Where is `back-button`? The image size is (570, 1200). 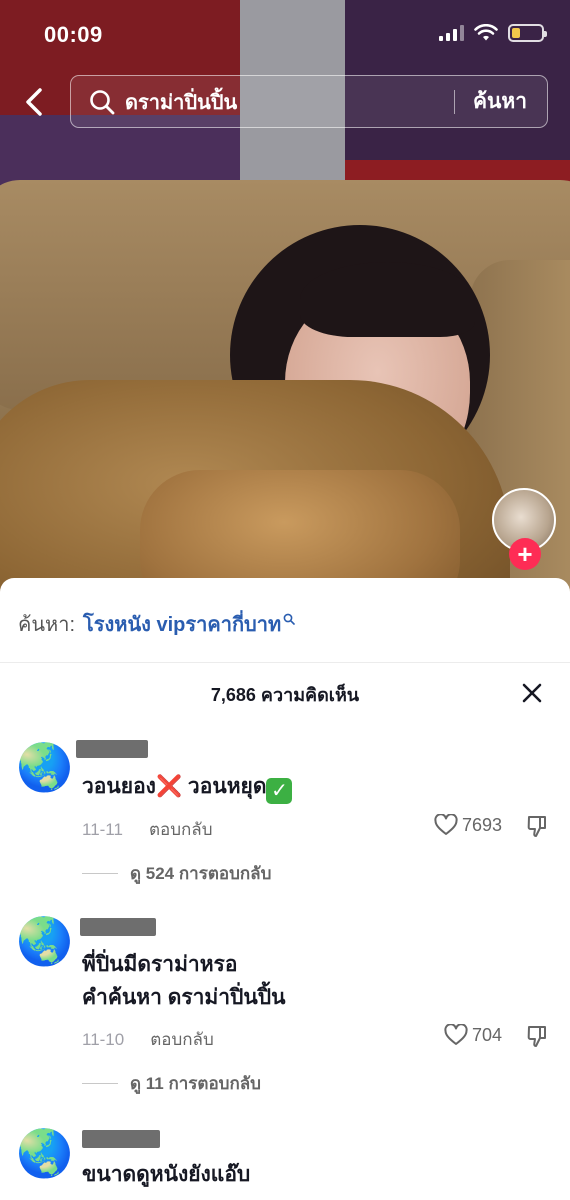
back-button is located at coordinates (34, 102).